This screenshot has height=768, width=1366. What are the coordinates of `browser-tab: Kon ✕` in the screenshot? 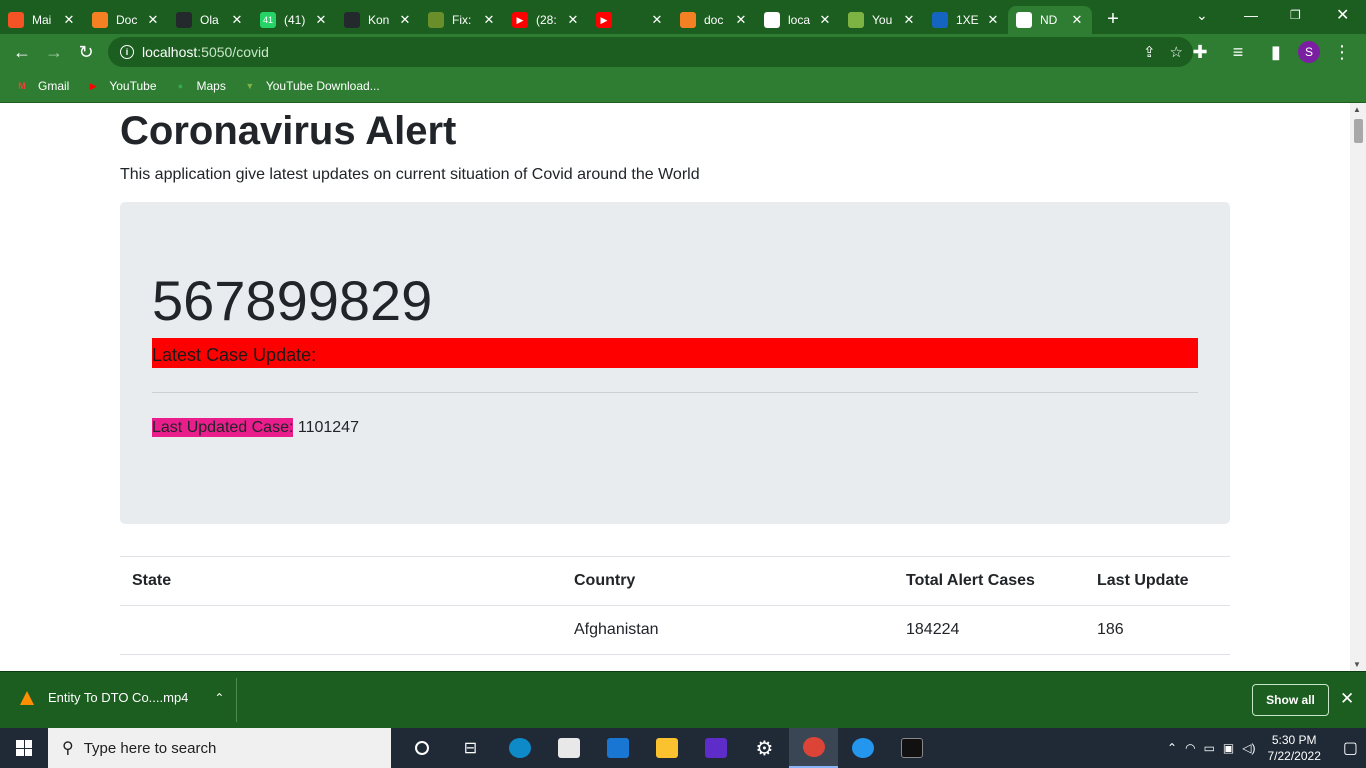 It's located at (378, 20).